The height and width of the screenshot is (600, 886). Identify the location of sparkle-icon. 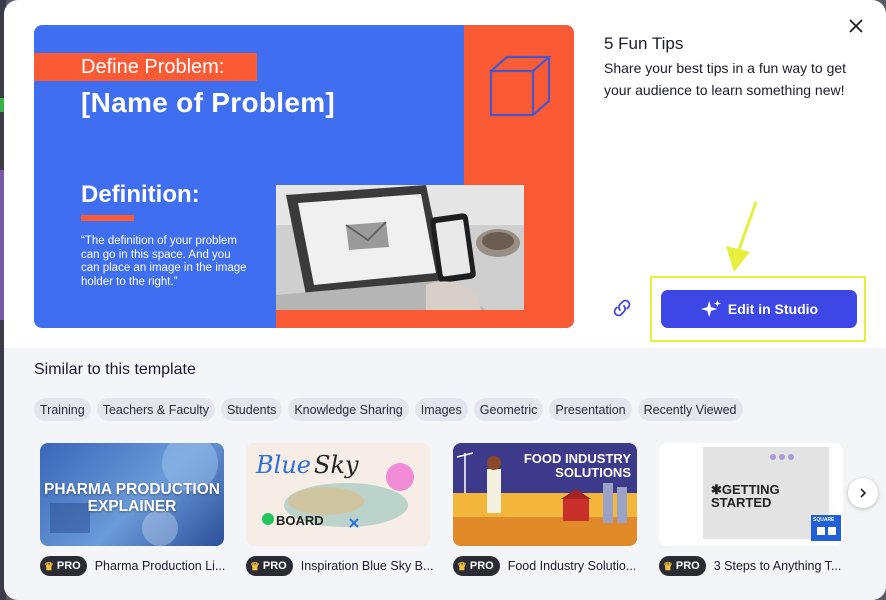
(710, 308).